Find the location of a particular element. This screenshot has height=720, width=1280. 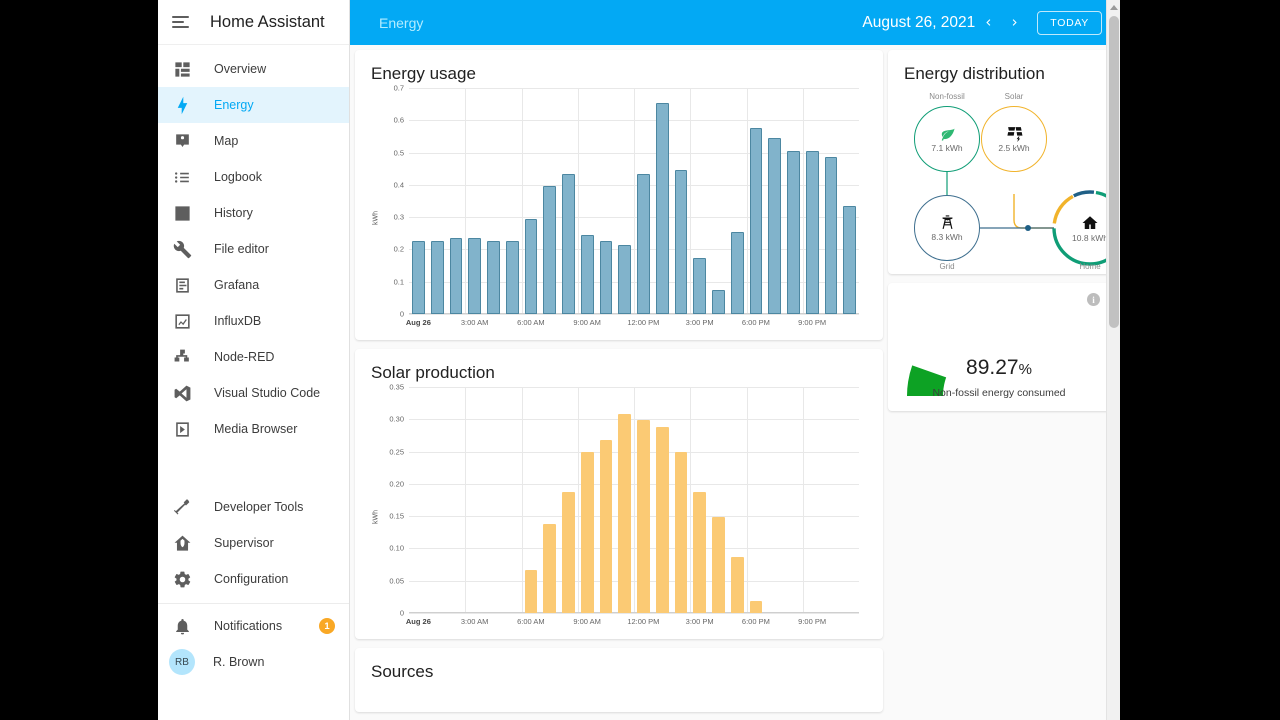

gauge: 89.27% Non-fossil energy consumed is located at coordinates (999, 351).